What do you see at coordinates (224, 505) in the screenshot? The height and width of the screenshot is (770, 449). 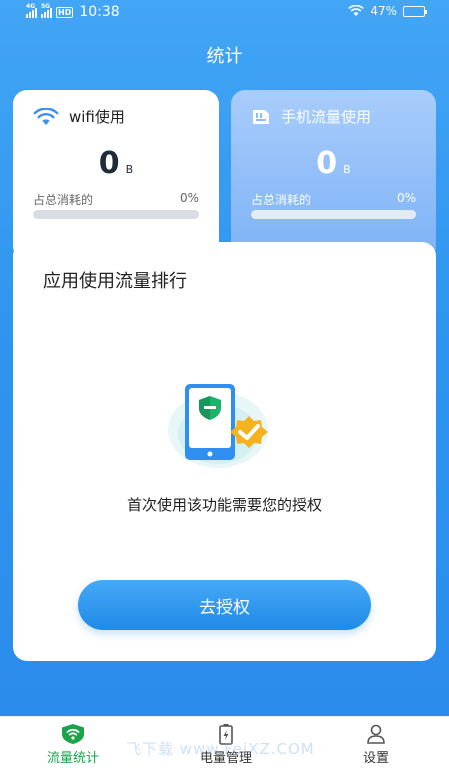 I see `authorization-message: 首次使用该功能需要您的授权` at bounding box center [224, 505].